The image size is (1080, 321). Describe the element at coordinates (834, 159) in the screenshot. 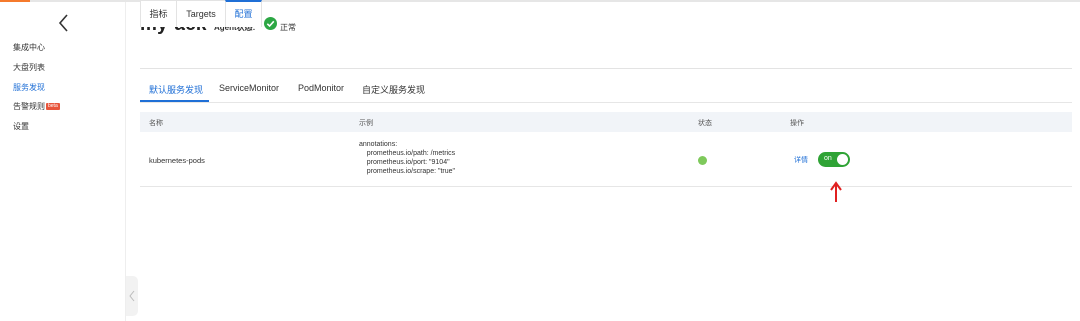

I see `enable-toggle: on` at that location.